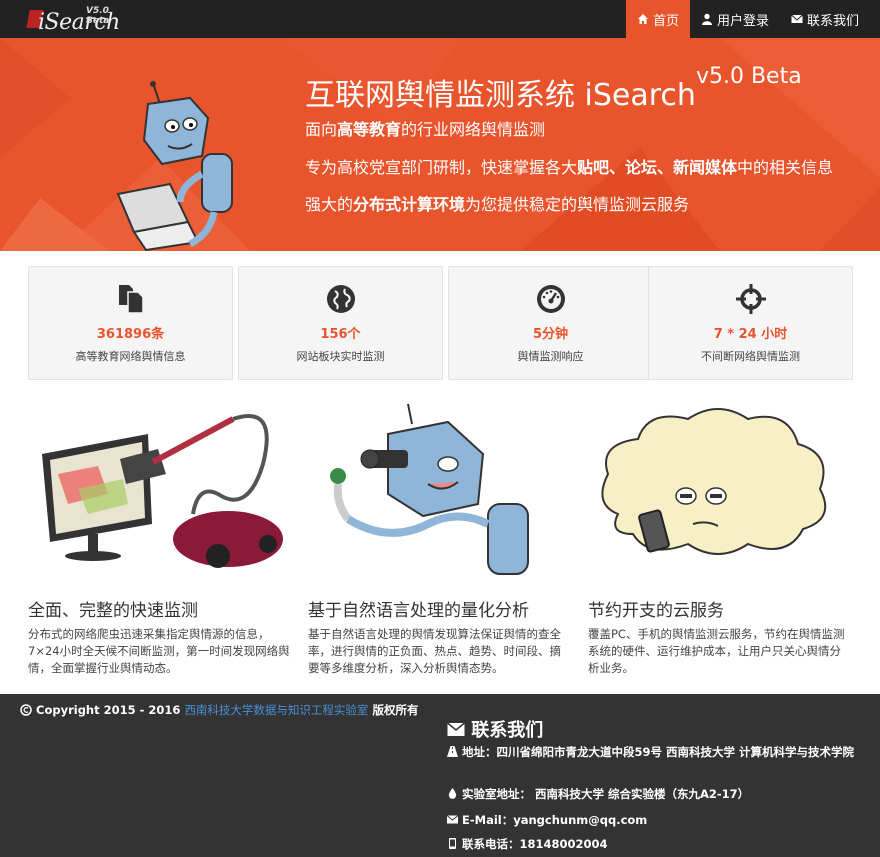 This screenshot has width=880, height=857. I want to click on crosshair-icon, so click(750, 299).